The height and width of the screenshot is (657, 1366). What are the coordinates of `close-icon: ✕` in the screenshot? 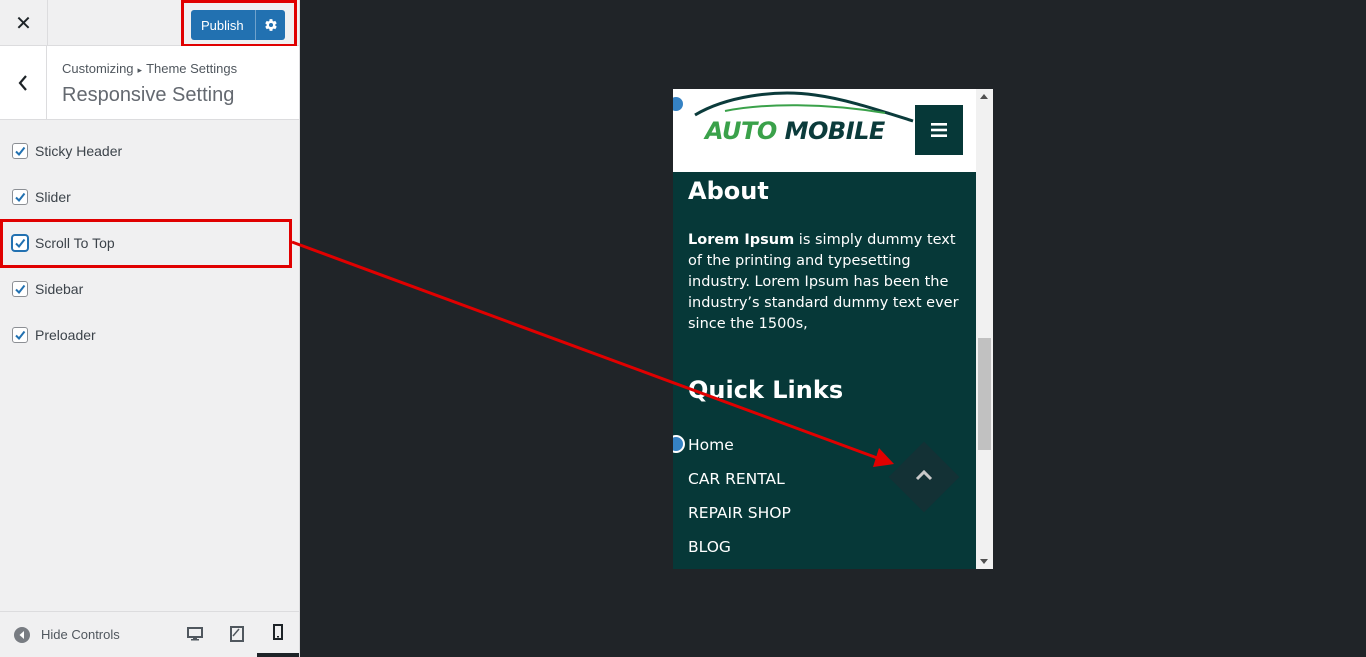 It's located at (23, 23).